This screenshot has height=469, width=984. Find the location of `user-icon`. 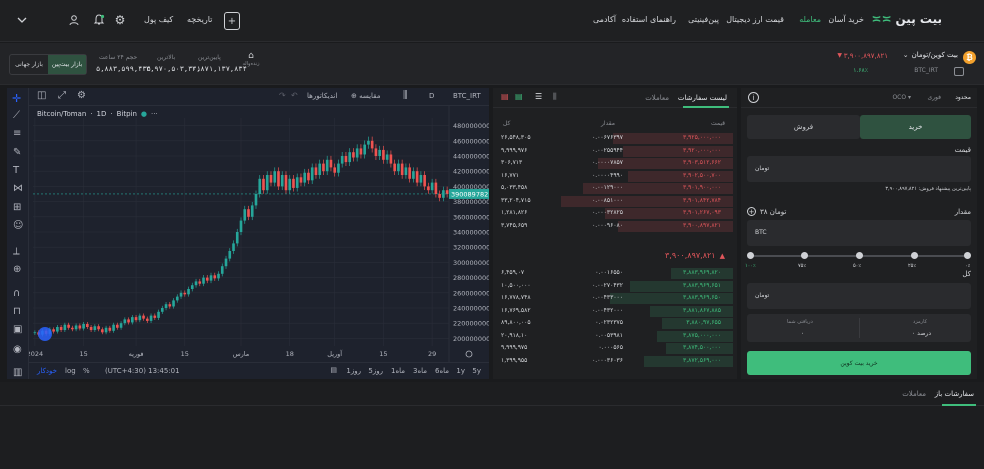

user-icon is located at coordinates (74, 20).